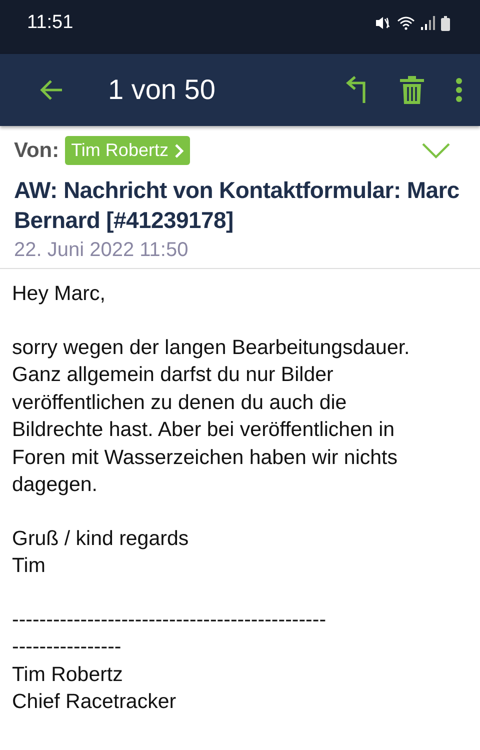  I want to click on signal-icon, so click(428, 23).